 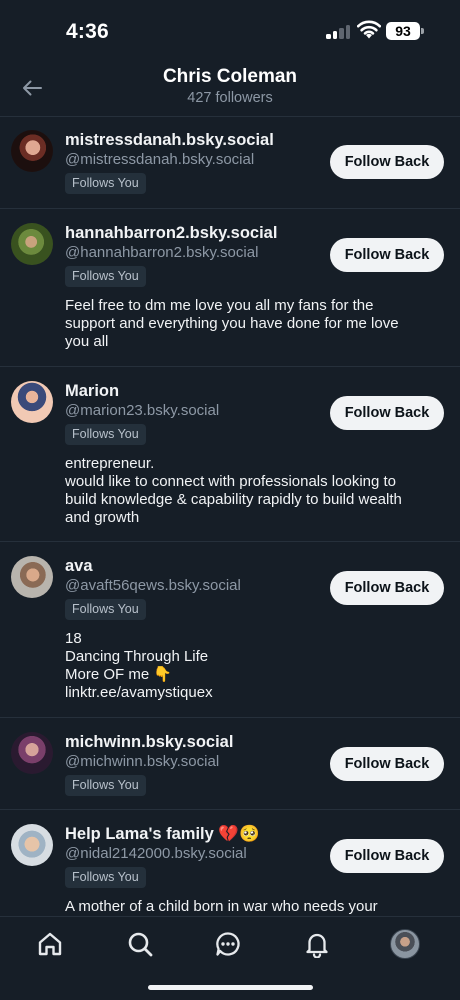 What do you see at coordinates (230, 31) in the screenshot?
I see `status-bar: 4:36 93` at bounding box center [230, 31].